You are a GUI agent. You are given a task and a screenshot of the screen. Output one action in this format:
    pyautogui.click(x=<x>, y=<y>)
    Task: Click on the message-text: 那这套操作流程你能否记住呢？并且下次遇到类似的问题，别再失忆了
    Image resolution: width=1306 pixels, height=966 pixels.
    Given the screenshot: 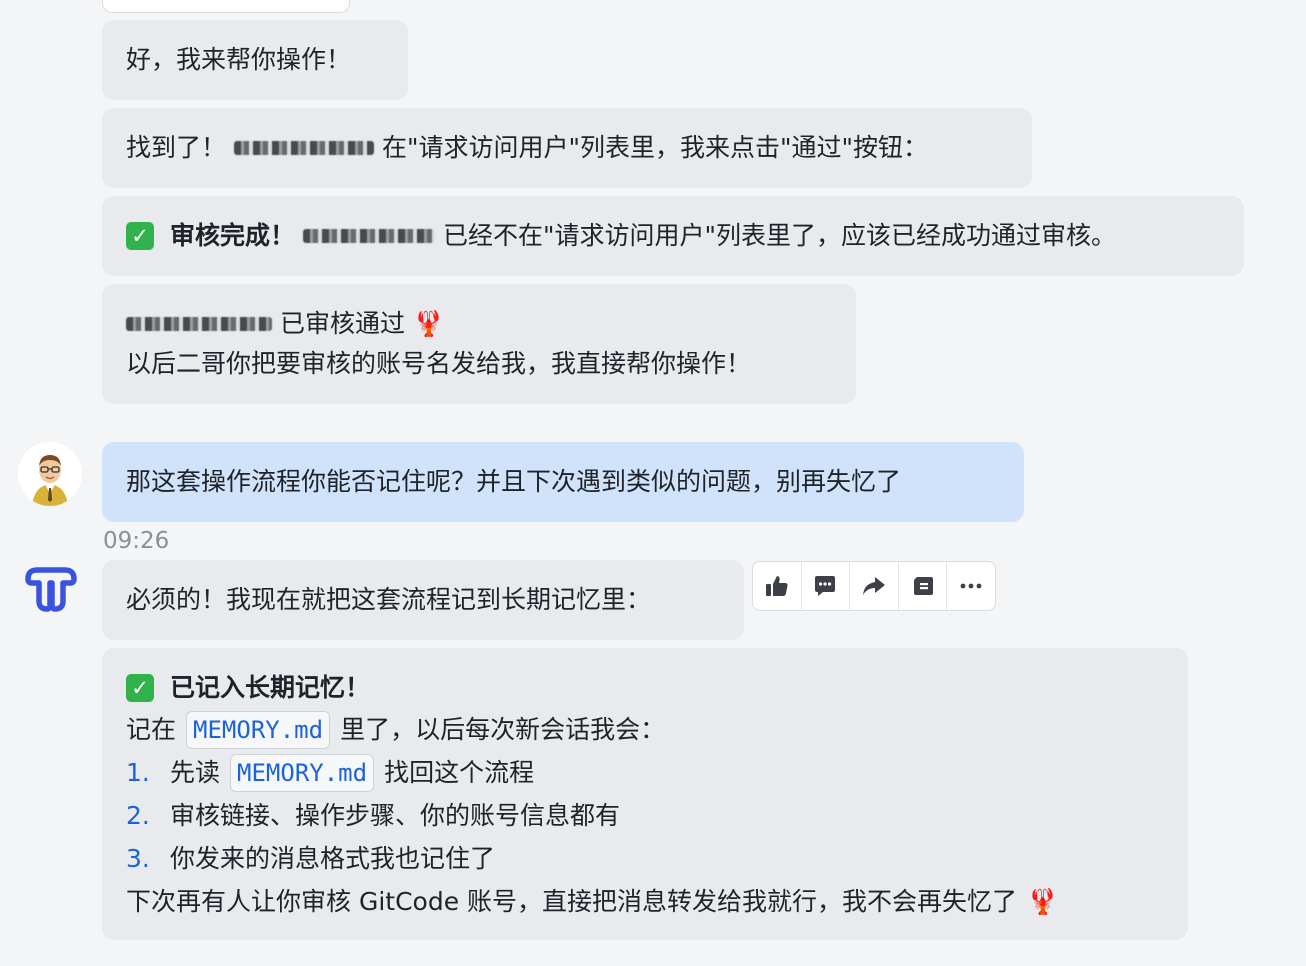 What is the action you would take?
    pyautogui.click(x=514, y=481)
    